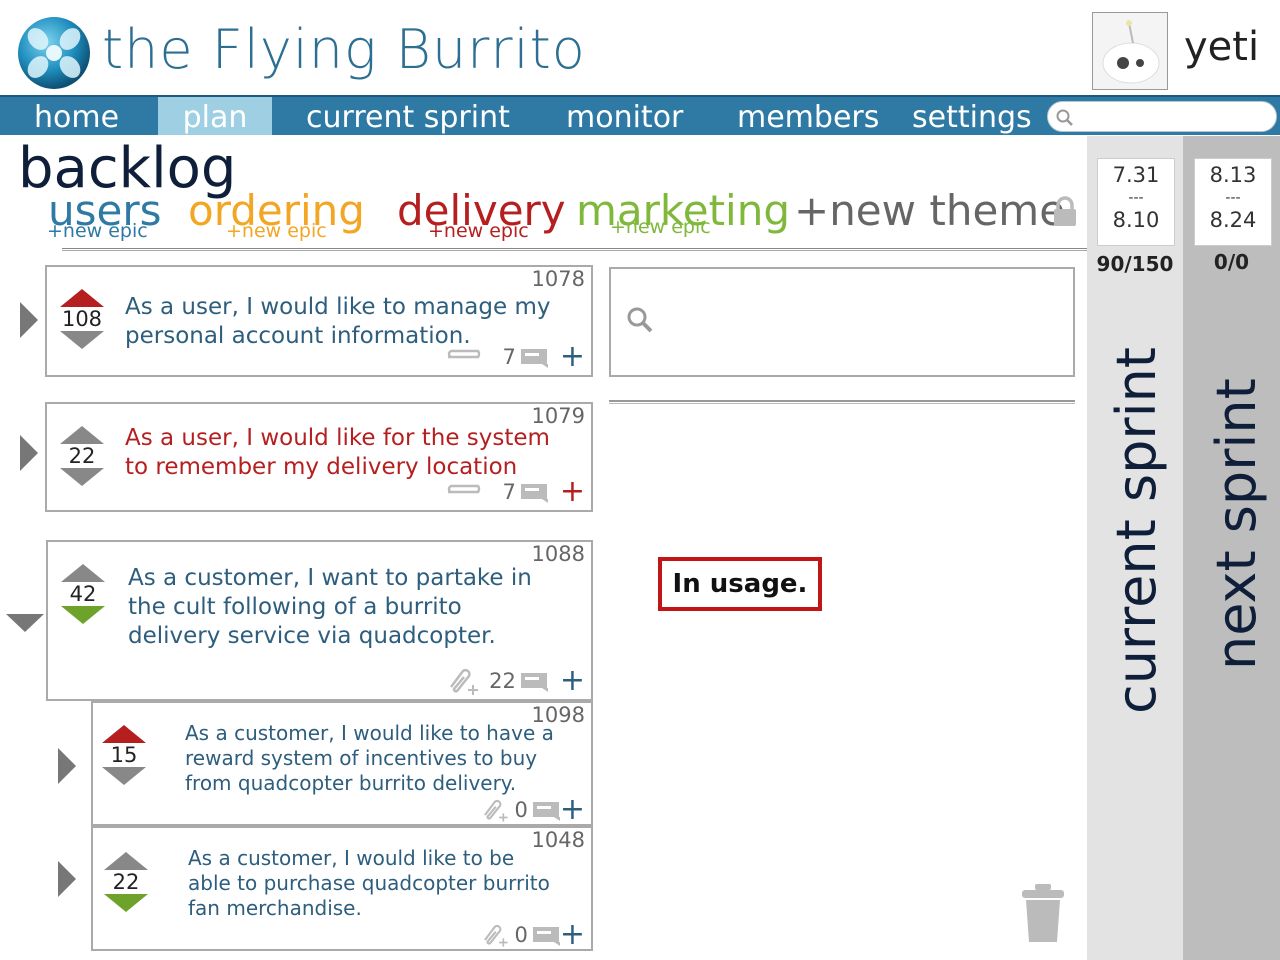 This screenshot has width=1280, height=960. What do you see at coordinates (1221, 47) in the screenshot?
I see `username: yeti` at bounding box center [1221, 47].